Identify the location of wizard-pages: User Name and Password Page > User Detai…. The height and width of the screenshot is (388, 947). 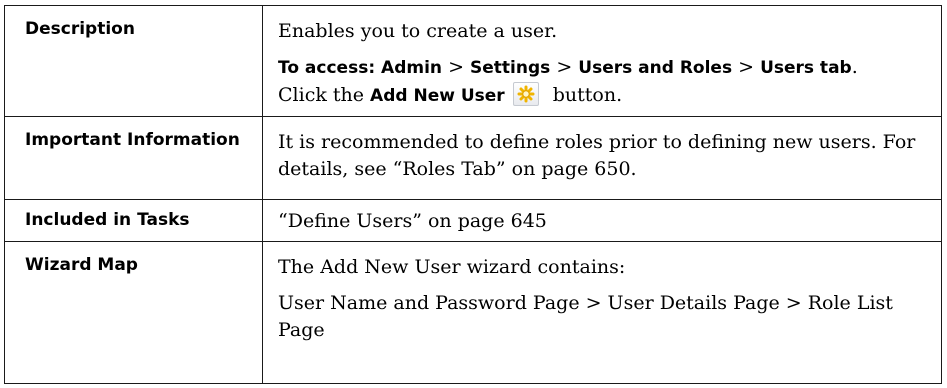
(585, 316).